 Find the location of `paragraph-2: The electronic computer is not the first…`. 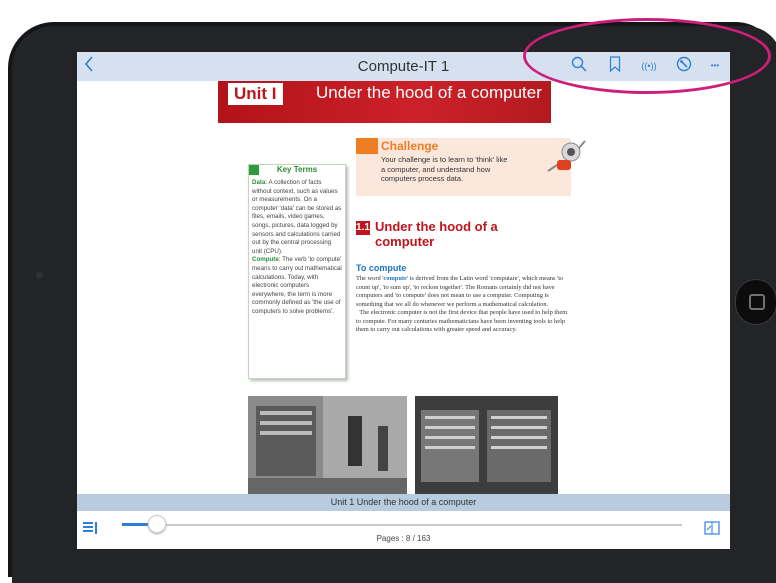

paragraph-2: The electronic computer is not the first… is located at coordinates (462, 321).